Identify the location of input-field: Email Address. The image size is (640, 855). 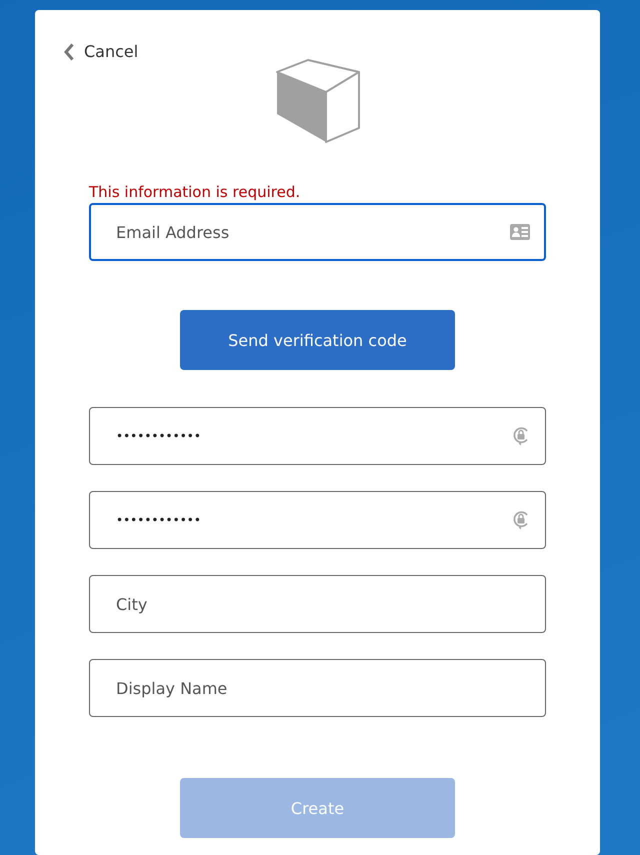
(317, 232).